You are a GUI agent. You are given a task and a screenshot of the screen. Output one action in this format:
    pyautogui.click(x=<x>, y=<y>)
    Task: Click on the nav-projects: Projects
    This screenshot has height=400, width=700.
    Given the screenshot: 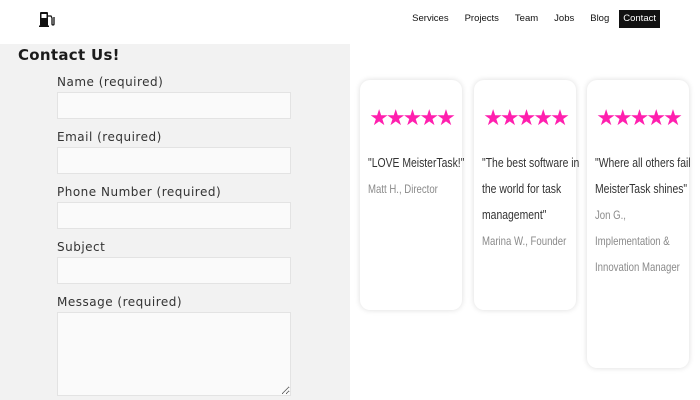 What is the action you would take?
    pyautogui.click(x=482, y=19)
    